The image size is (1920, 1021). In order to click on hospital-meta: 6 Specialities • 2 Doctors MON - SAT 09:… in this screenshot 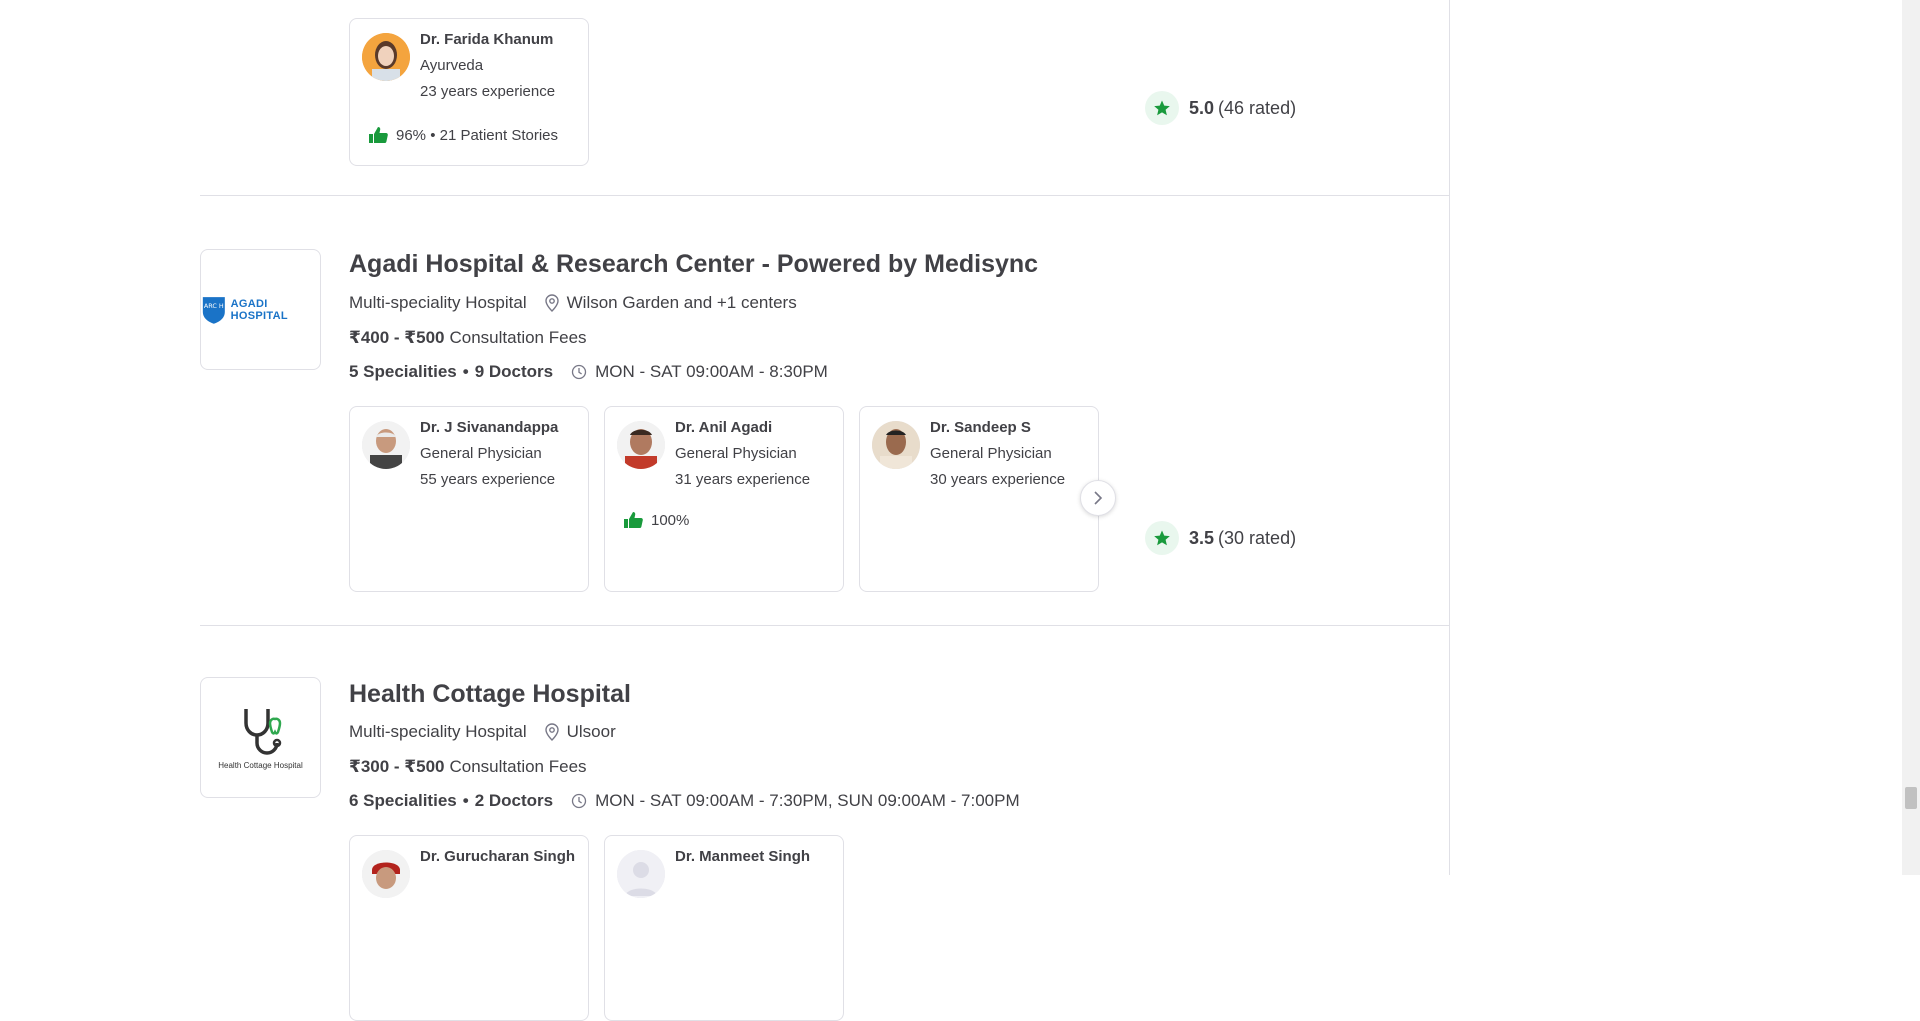, I will do `click(684, 800)`.